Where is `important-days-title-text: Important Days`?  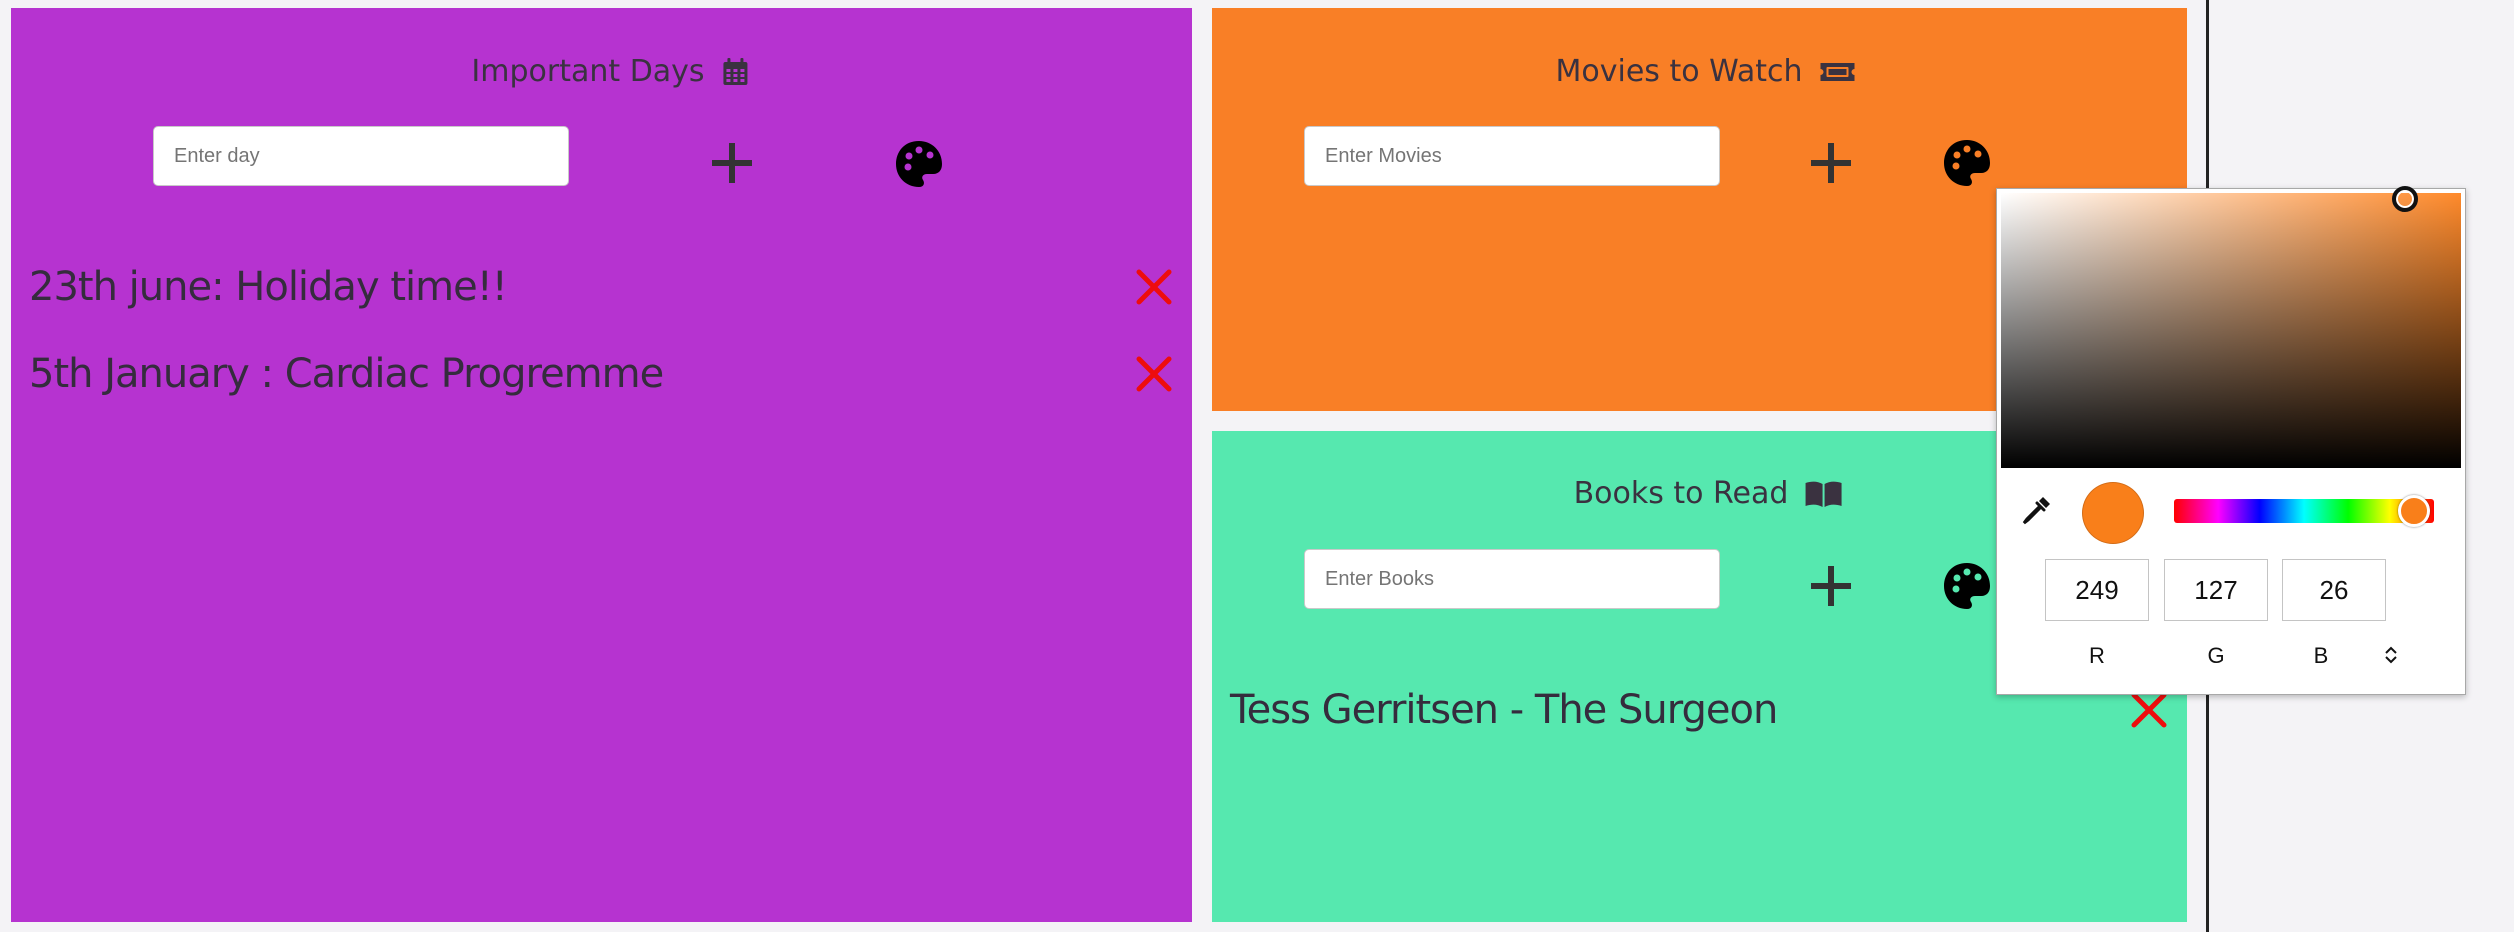 important-days-title-text: Important Days is located at coordinates (588, 71).